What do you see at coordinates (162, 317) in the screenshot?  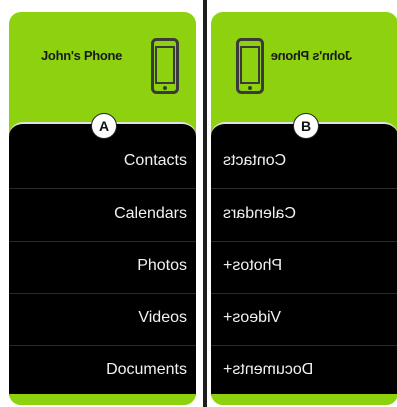 I see `list-item-label: Videos` at bounding box center [162, 317].